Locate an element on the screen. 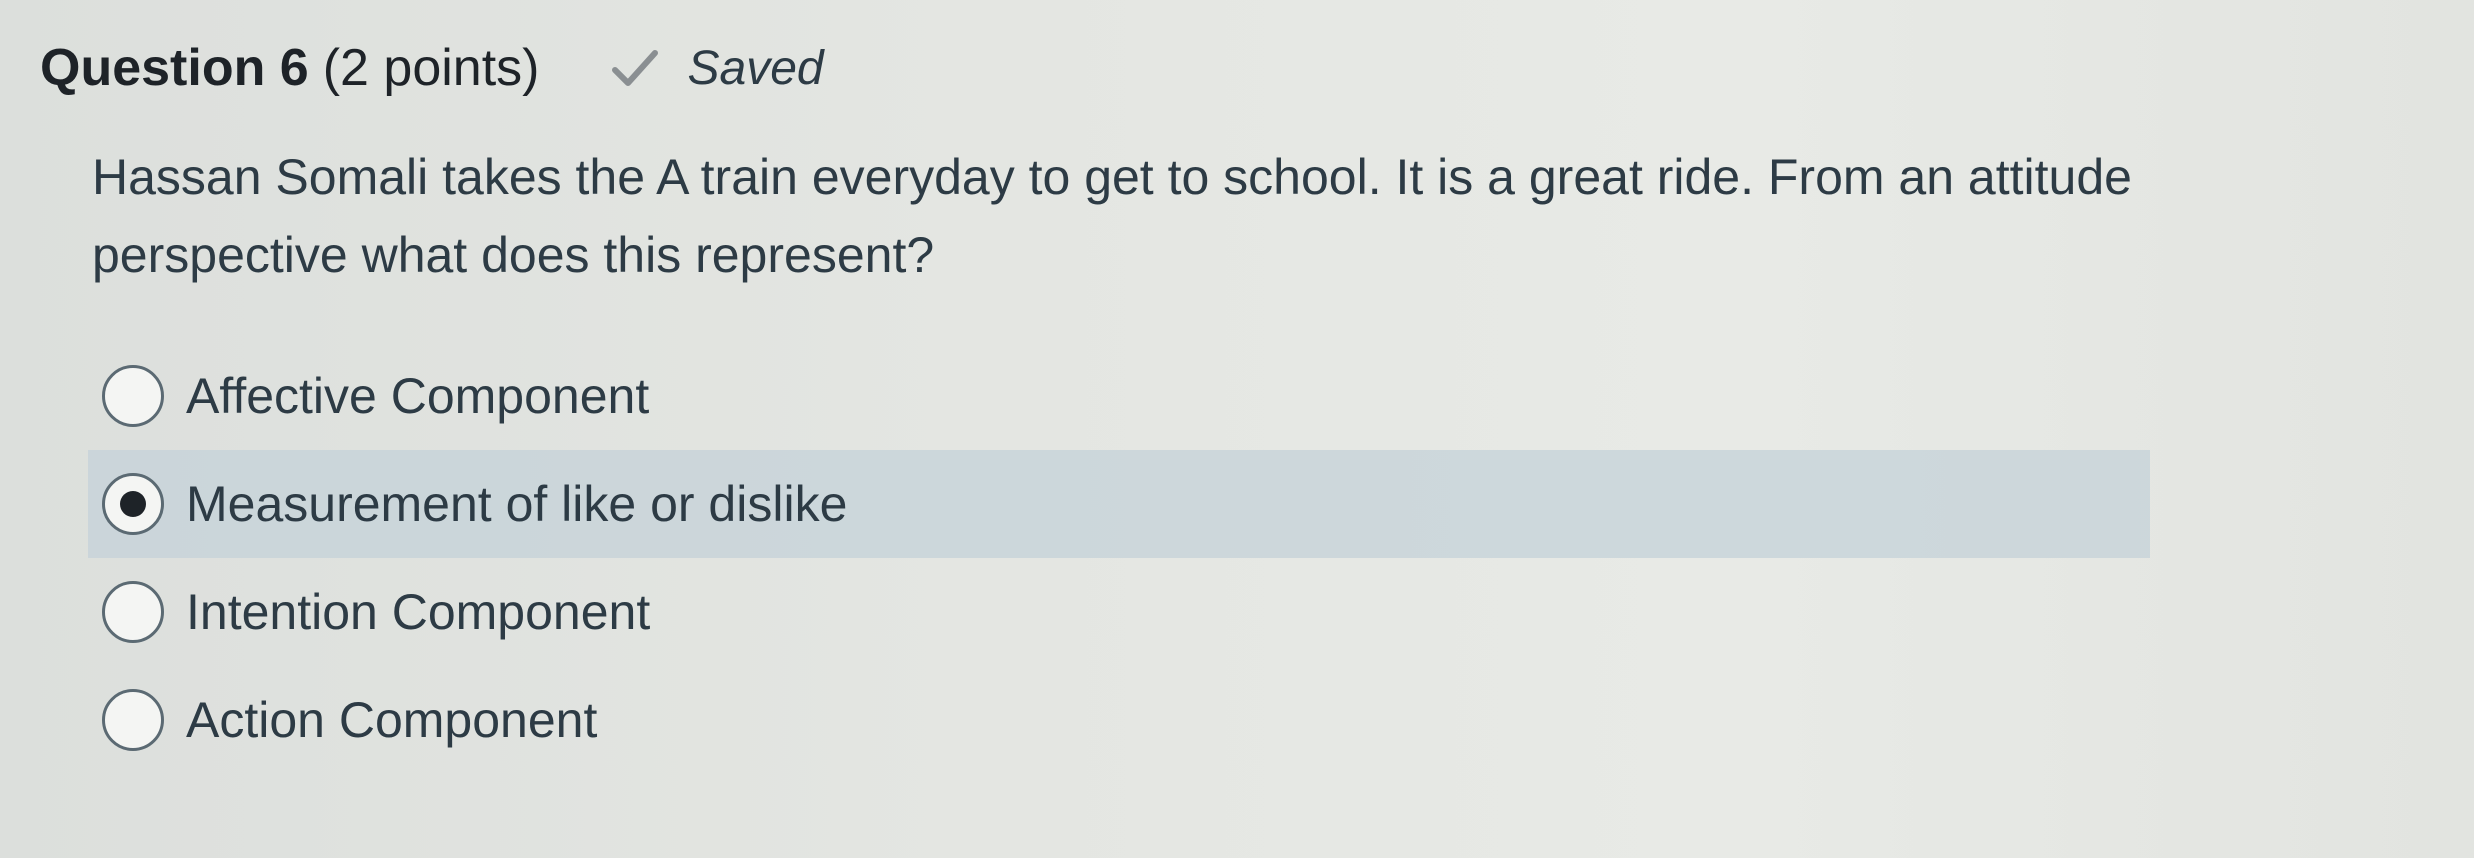 The height and width of the screenshot is (858, 2474). answer-option: Intention Component is located at coordinates (1119, 612).